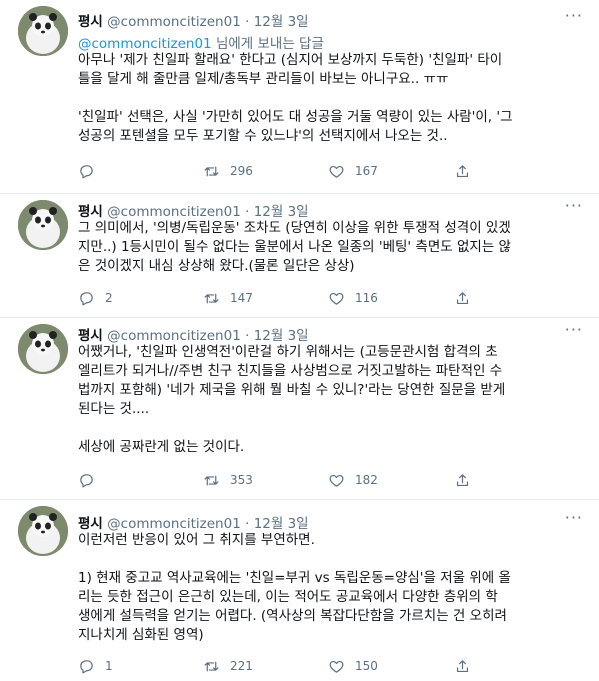  Describe the element at coordinates (228, 171) in the screenshot. I see `retweet-button: 296` at that location.